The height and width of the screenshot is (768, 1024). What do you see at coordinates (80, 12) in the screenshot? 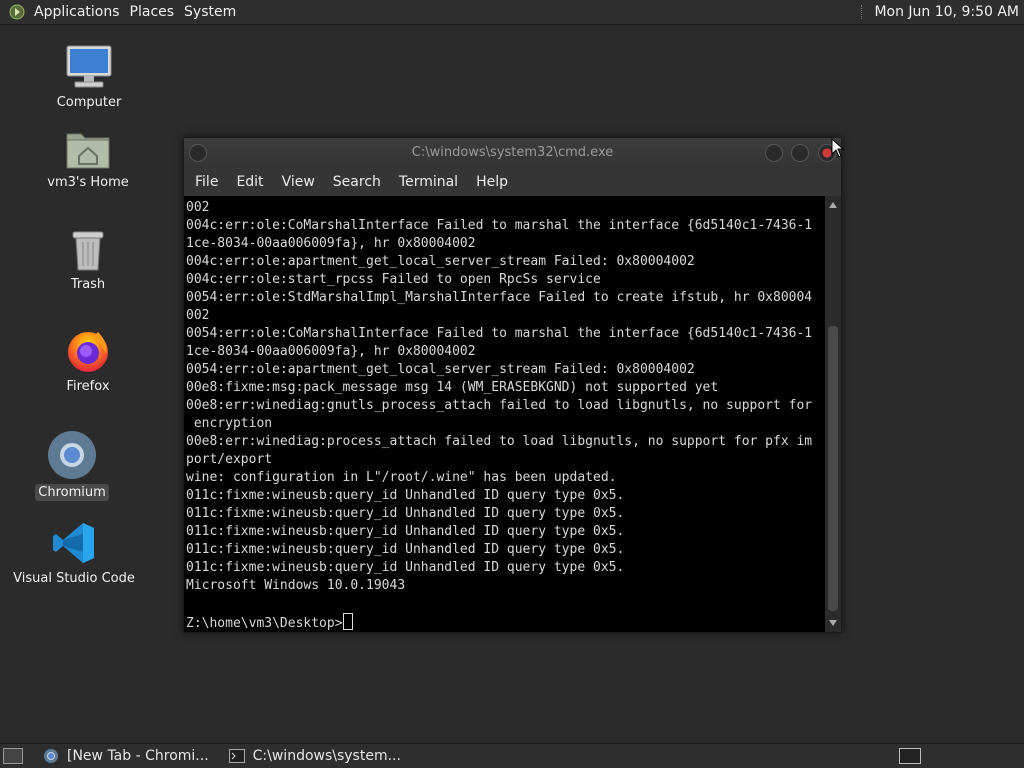
I see `applications-menu: Applications` at bounding box center [80, 12].